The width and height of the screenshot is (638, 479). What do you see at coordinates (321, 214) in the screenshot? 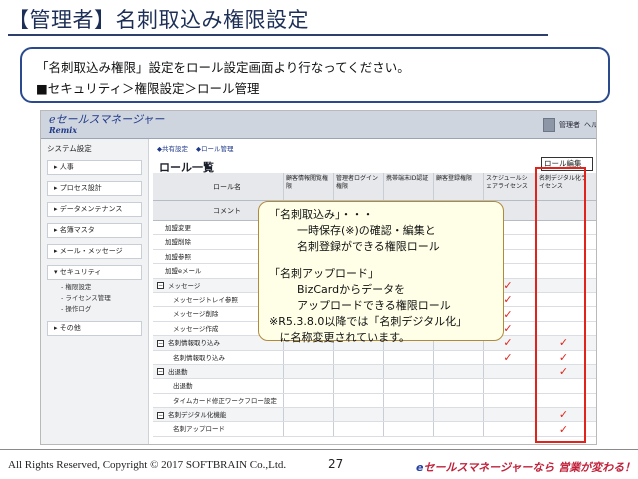
I see `callout-line: 「名刺取込み」・・・` at bounding box center [321, 214].